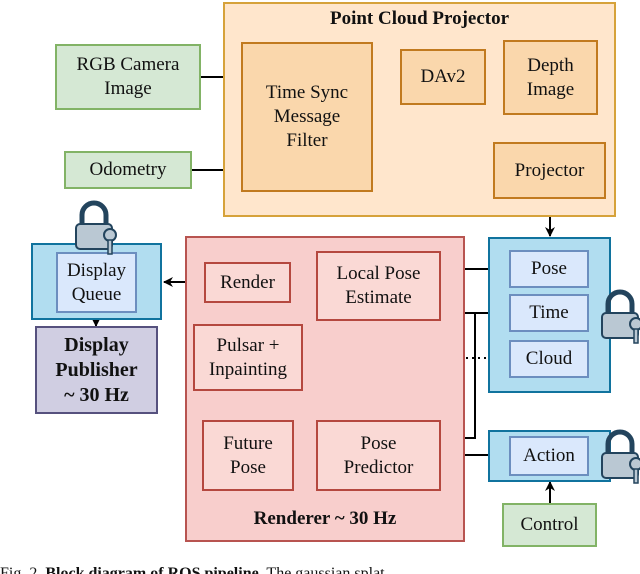 The width and height of the screenshot is (640, 574). I want to click on pose-predictor-line1: Pose, so click(378, 443).